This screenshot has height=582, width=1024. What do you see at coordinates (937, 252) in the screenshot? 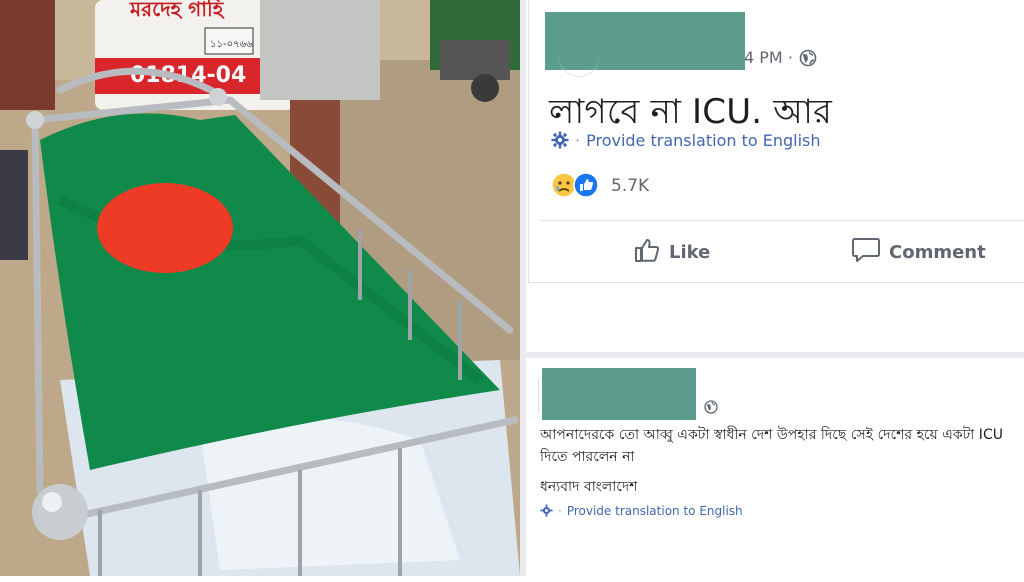
I see `comment-button-label: Comment` at bounding box center [937, 252].